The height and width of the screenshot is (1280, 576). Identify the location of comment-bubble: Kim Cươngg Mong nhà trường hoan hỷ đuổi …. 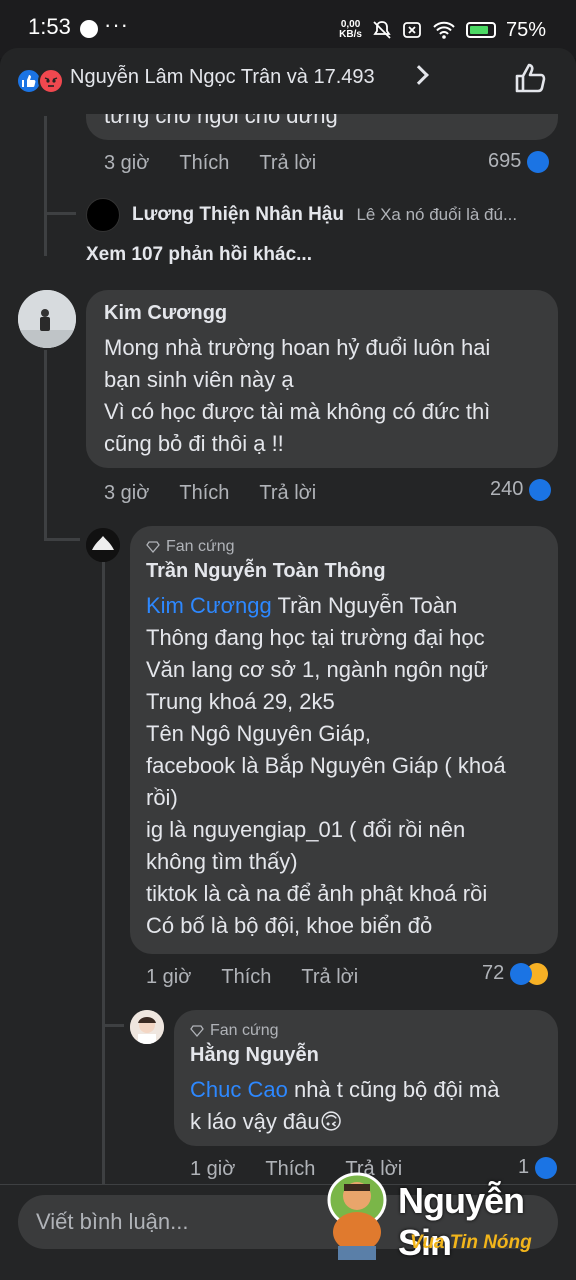
(322, 379).